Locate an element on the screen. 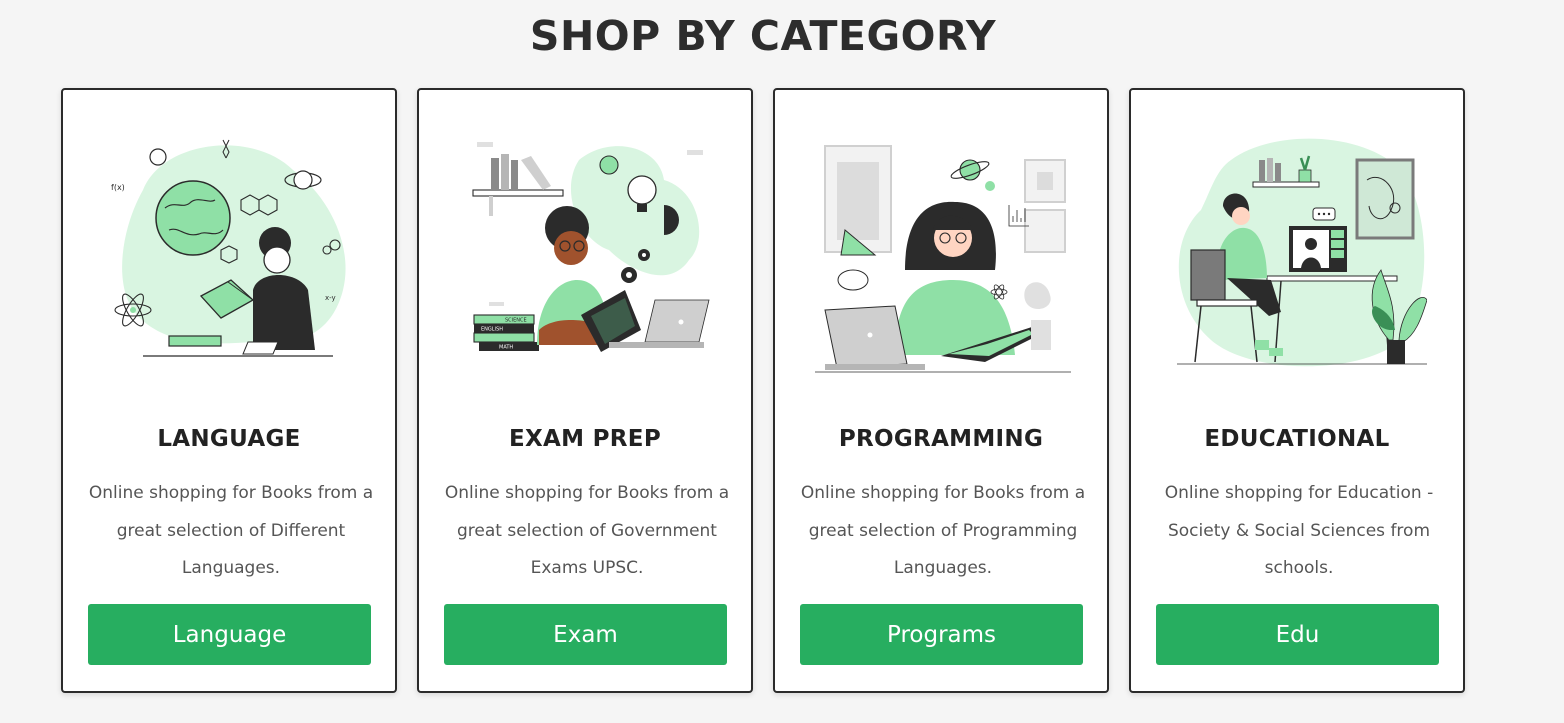 The height and width of the screenshot is (723, 1564). card-title: PROGRAMMING is located at coordinates (941, 439).